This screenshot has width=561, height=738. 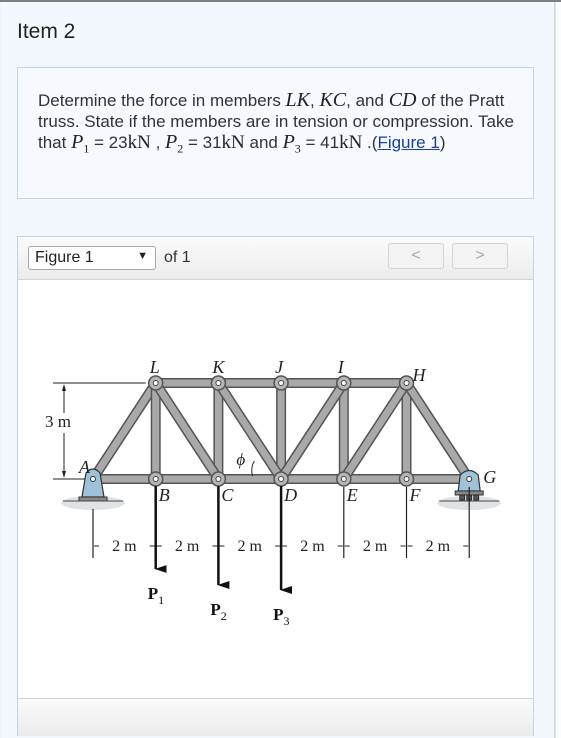 What do you see at coordinates (333, 100) in the screenshot?
I see `member-kc: KC` at bounding box center [333, 100].